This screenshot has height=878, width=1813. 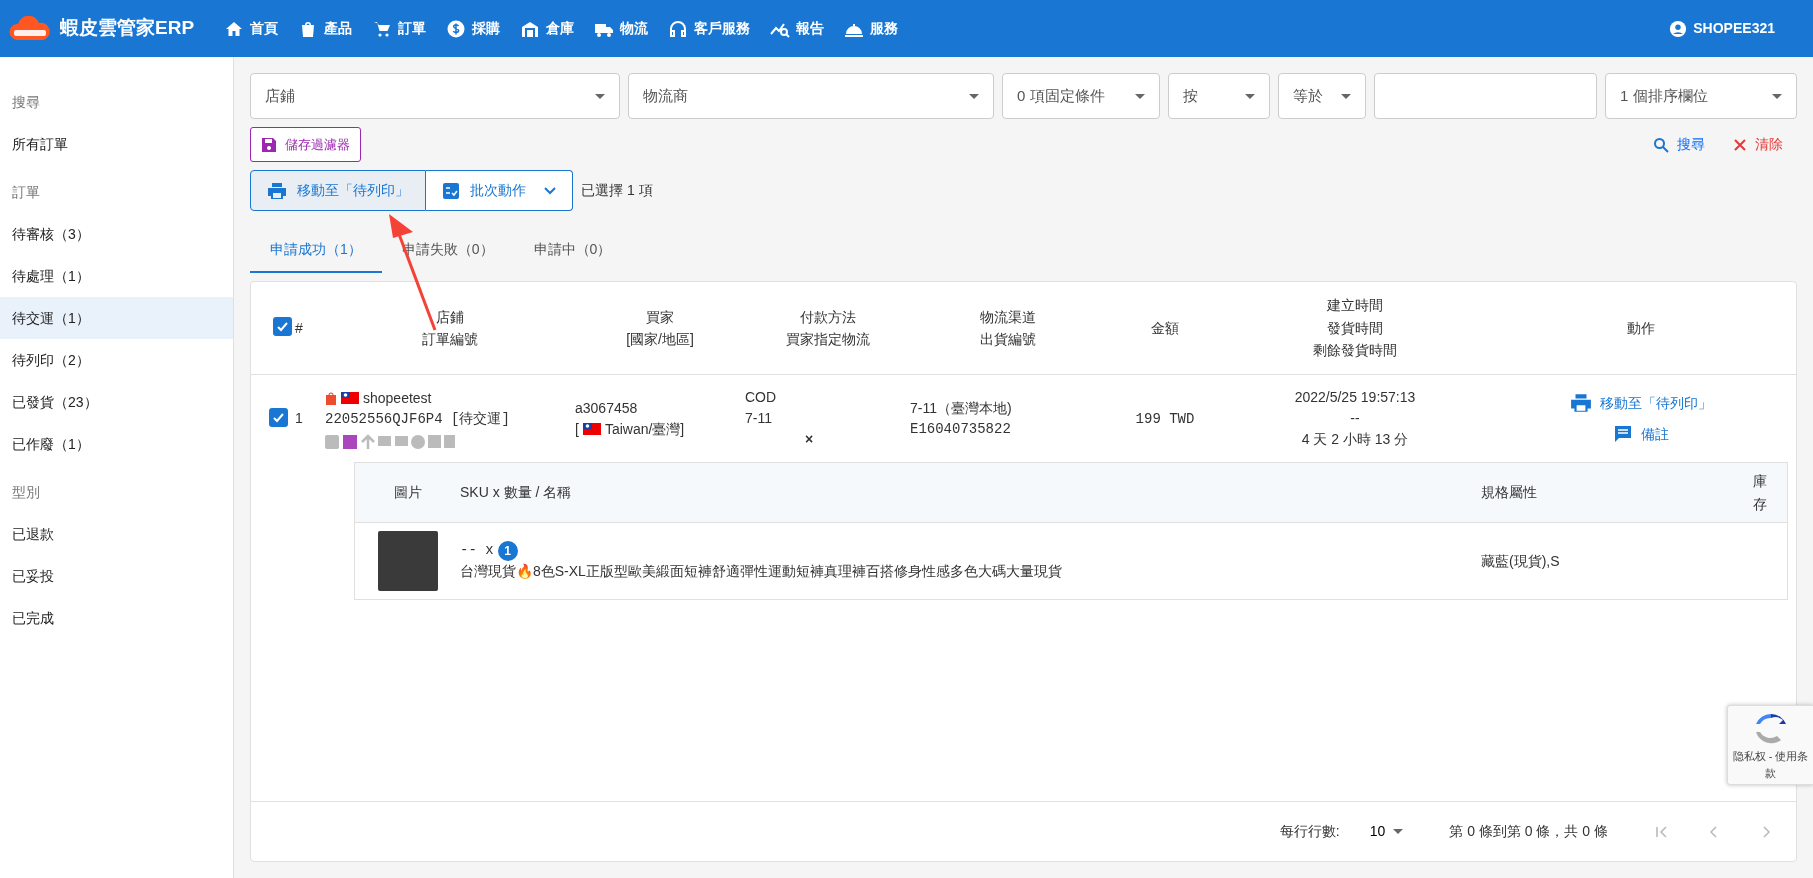 What do you see at coordinates (1219, 96) in the screenshot?
I see `filter-dropdown: 按` at bounding box center [1219, 96].